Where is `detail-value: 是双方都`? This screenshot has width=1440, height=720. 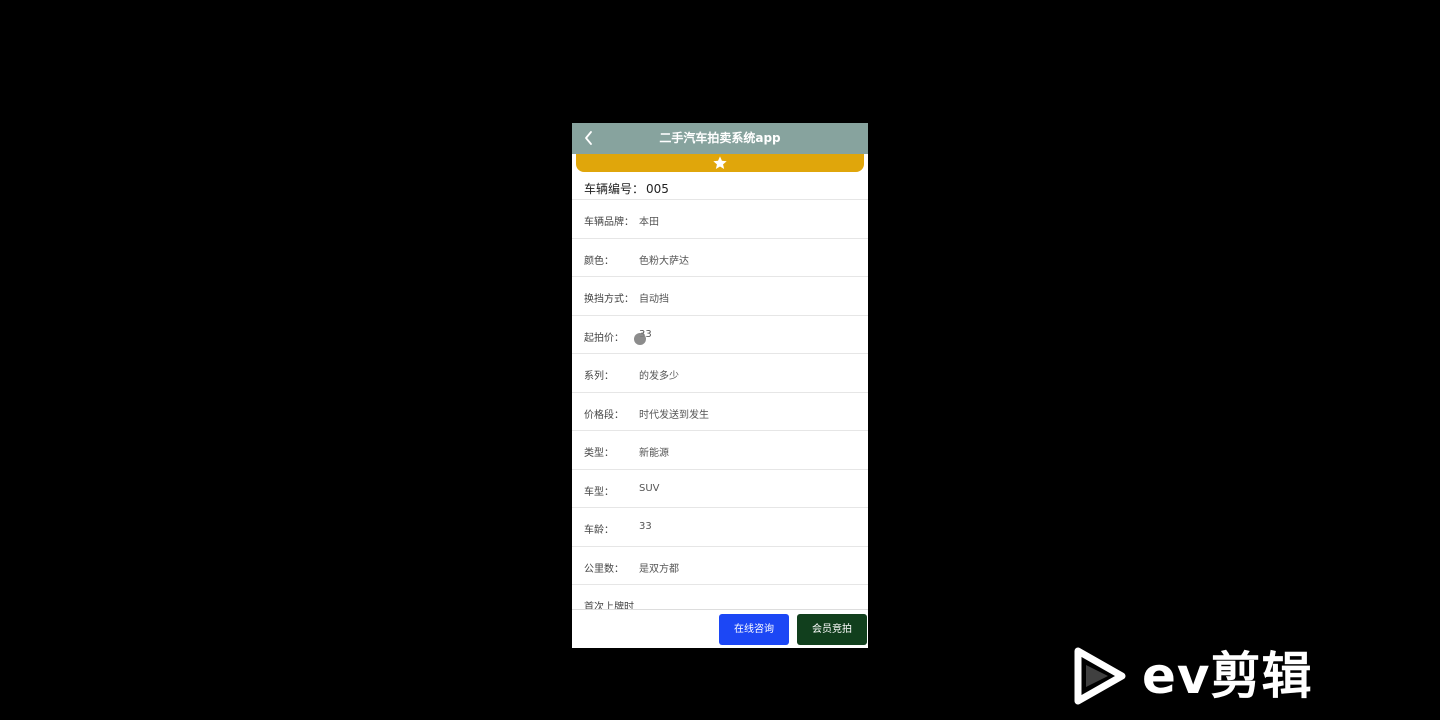 detail-value: 是双方都 is located at coordinates (659, 569).